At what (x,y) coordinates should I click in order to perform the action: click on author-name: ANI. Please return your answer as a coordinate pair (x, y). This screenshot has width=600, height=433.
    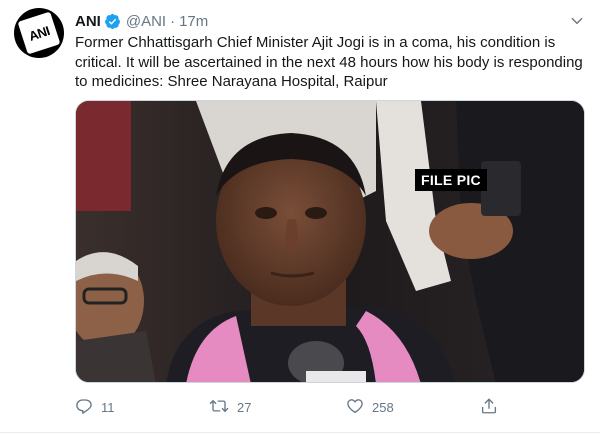
    Looking at the image, I should click on (88, 21).